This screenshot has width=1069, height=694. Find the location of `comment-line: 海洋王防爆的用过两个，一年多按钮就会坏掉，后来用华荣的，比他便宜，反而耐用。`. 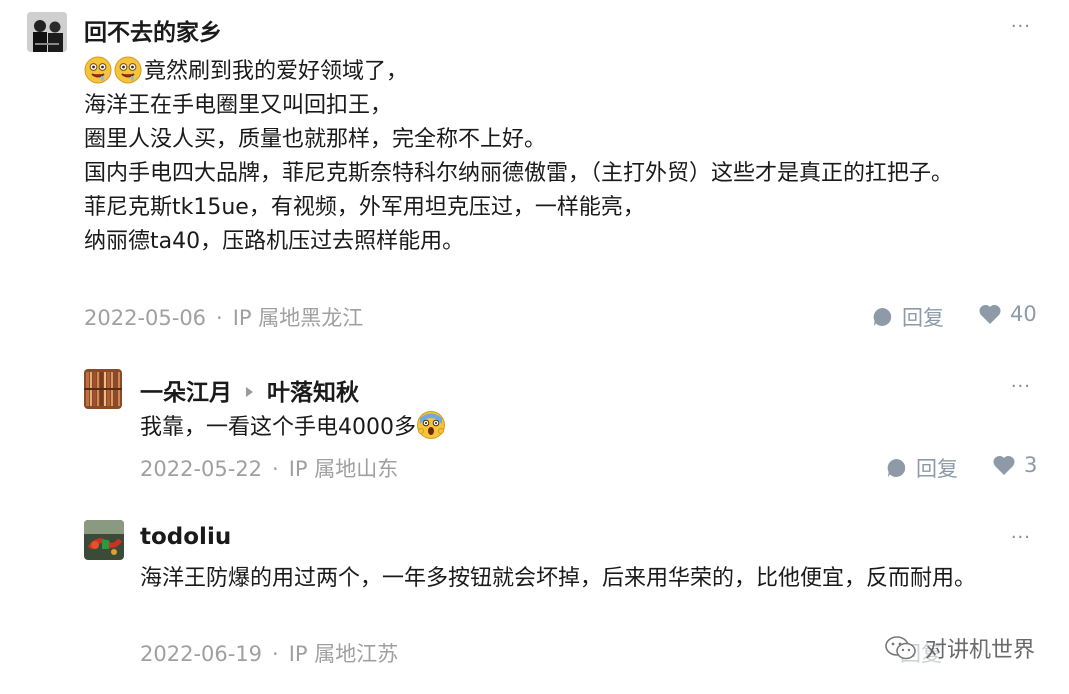

comment-line: 海洋王防爆的用过两个，一年多按钮就会坏掉，后来用华荣的，比他便宜，反而耐用。 is located at coordinates (558, 578).